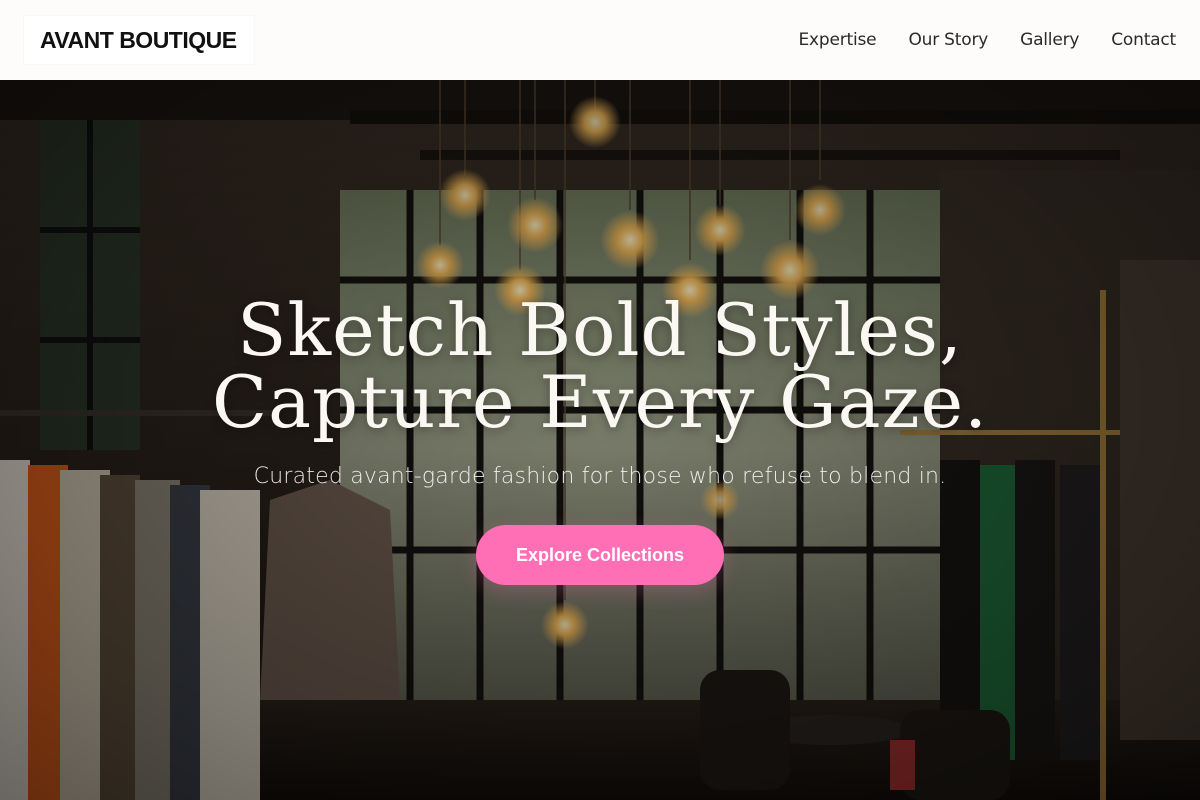  Describe the element at coordinates (139, 40) in the screenshot. I see `brand-logo: AVANT BOUTIQUE` at that location.